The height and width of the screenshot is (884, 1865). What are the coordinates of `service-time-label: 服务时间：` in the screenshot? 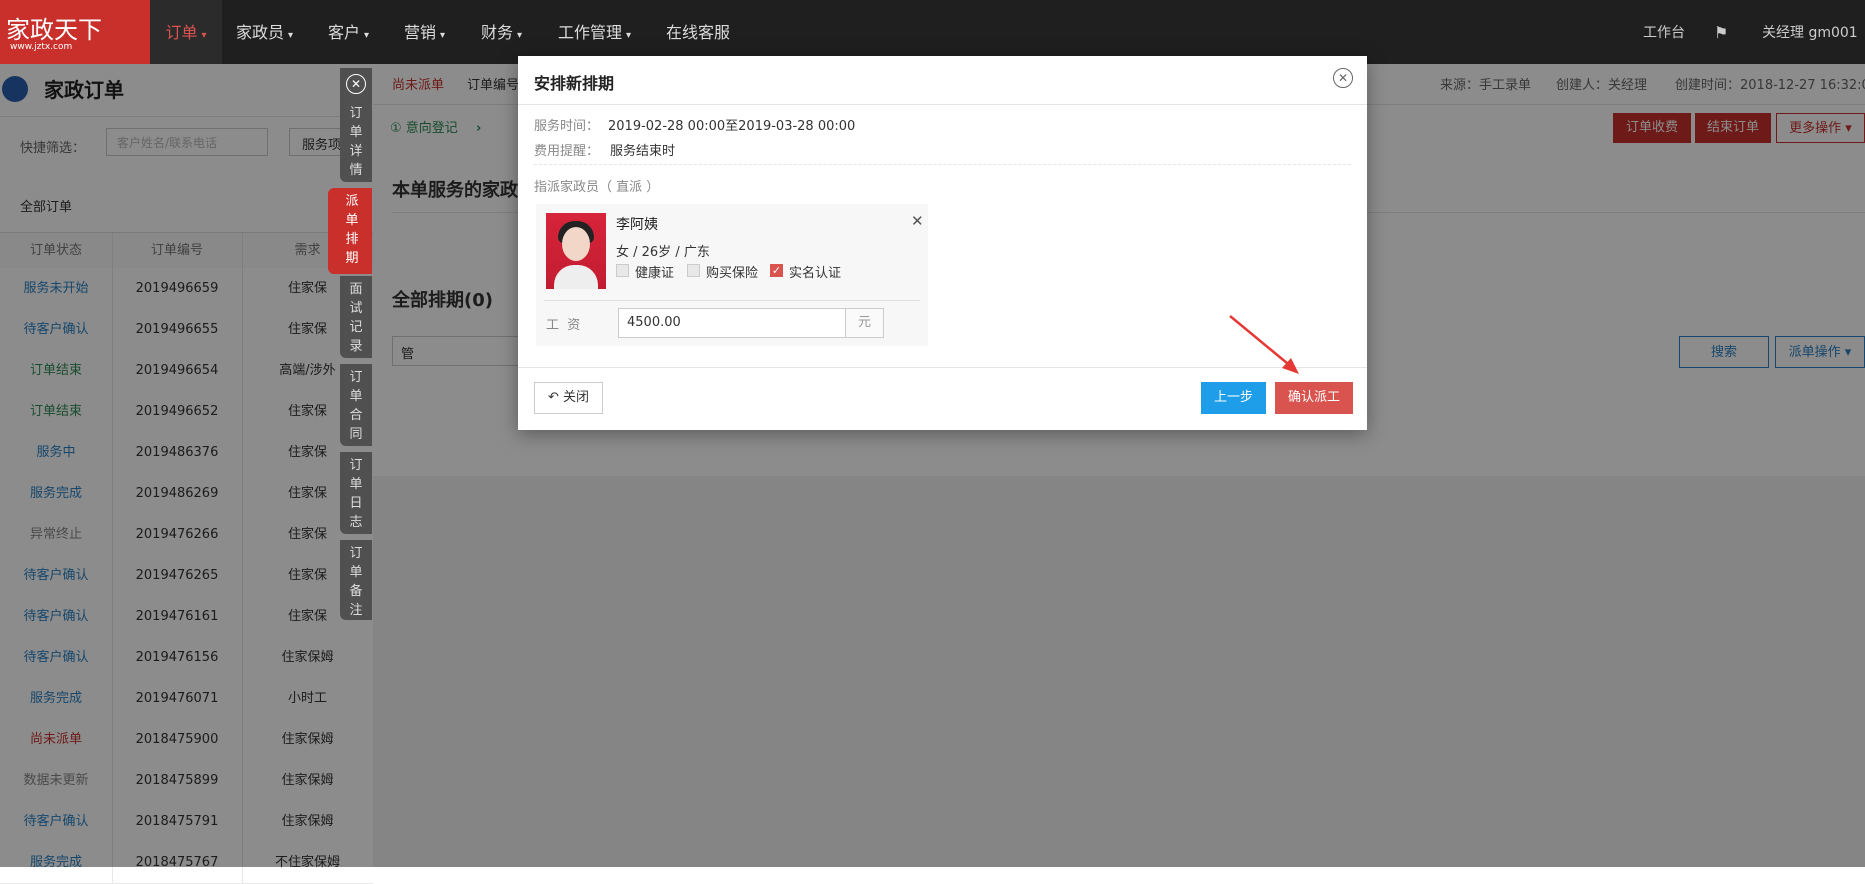 It's located at (567, 126).